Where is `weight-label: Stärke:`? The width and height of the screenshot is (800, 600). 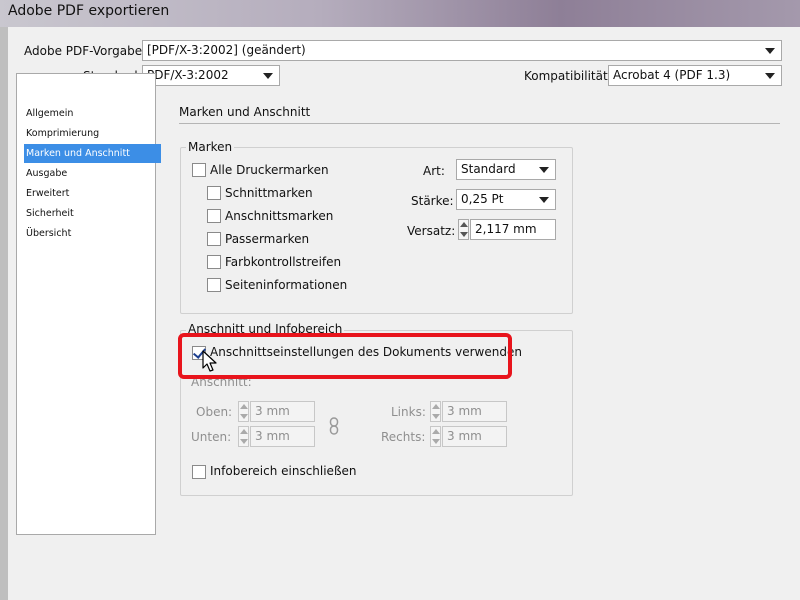
weight-label: Stärke: is located at coordinates (432, 201).